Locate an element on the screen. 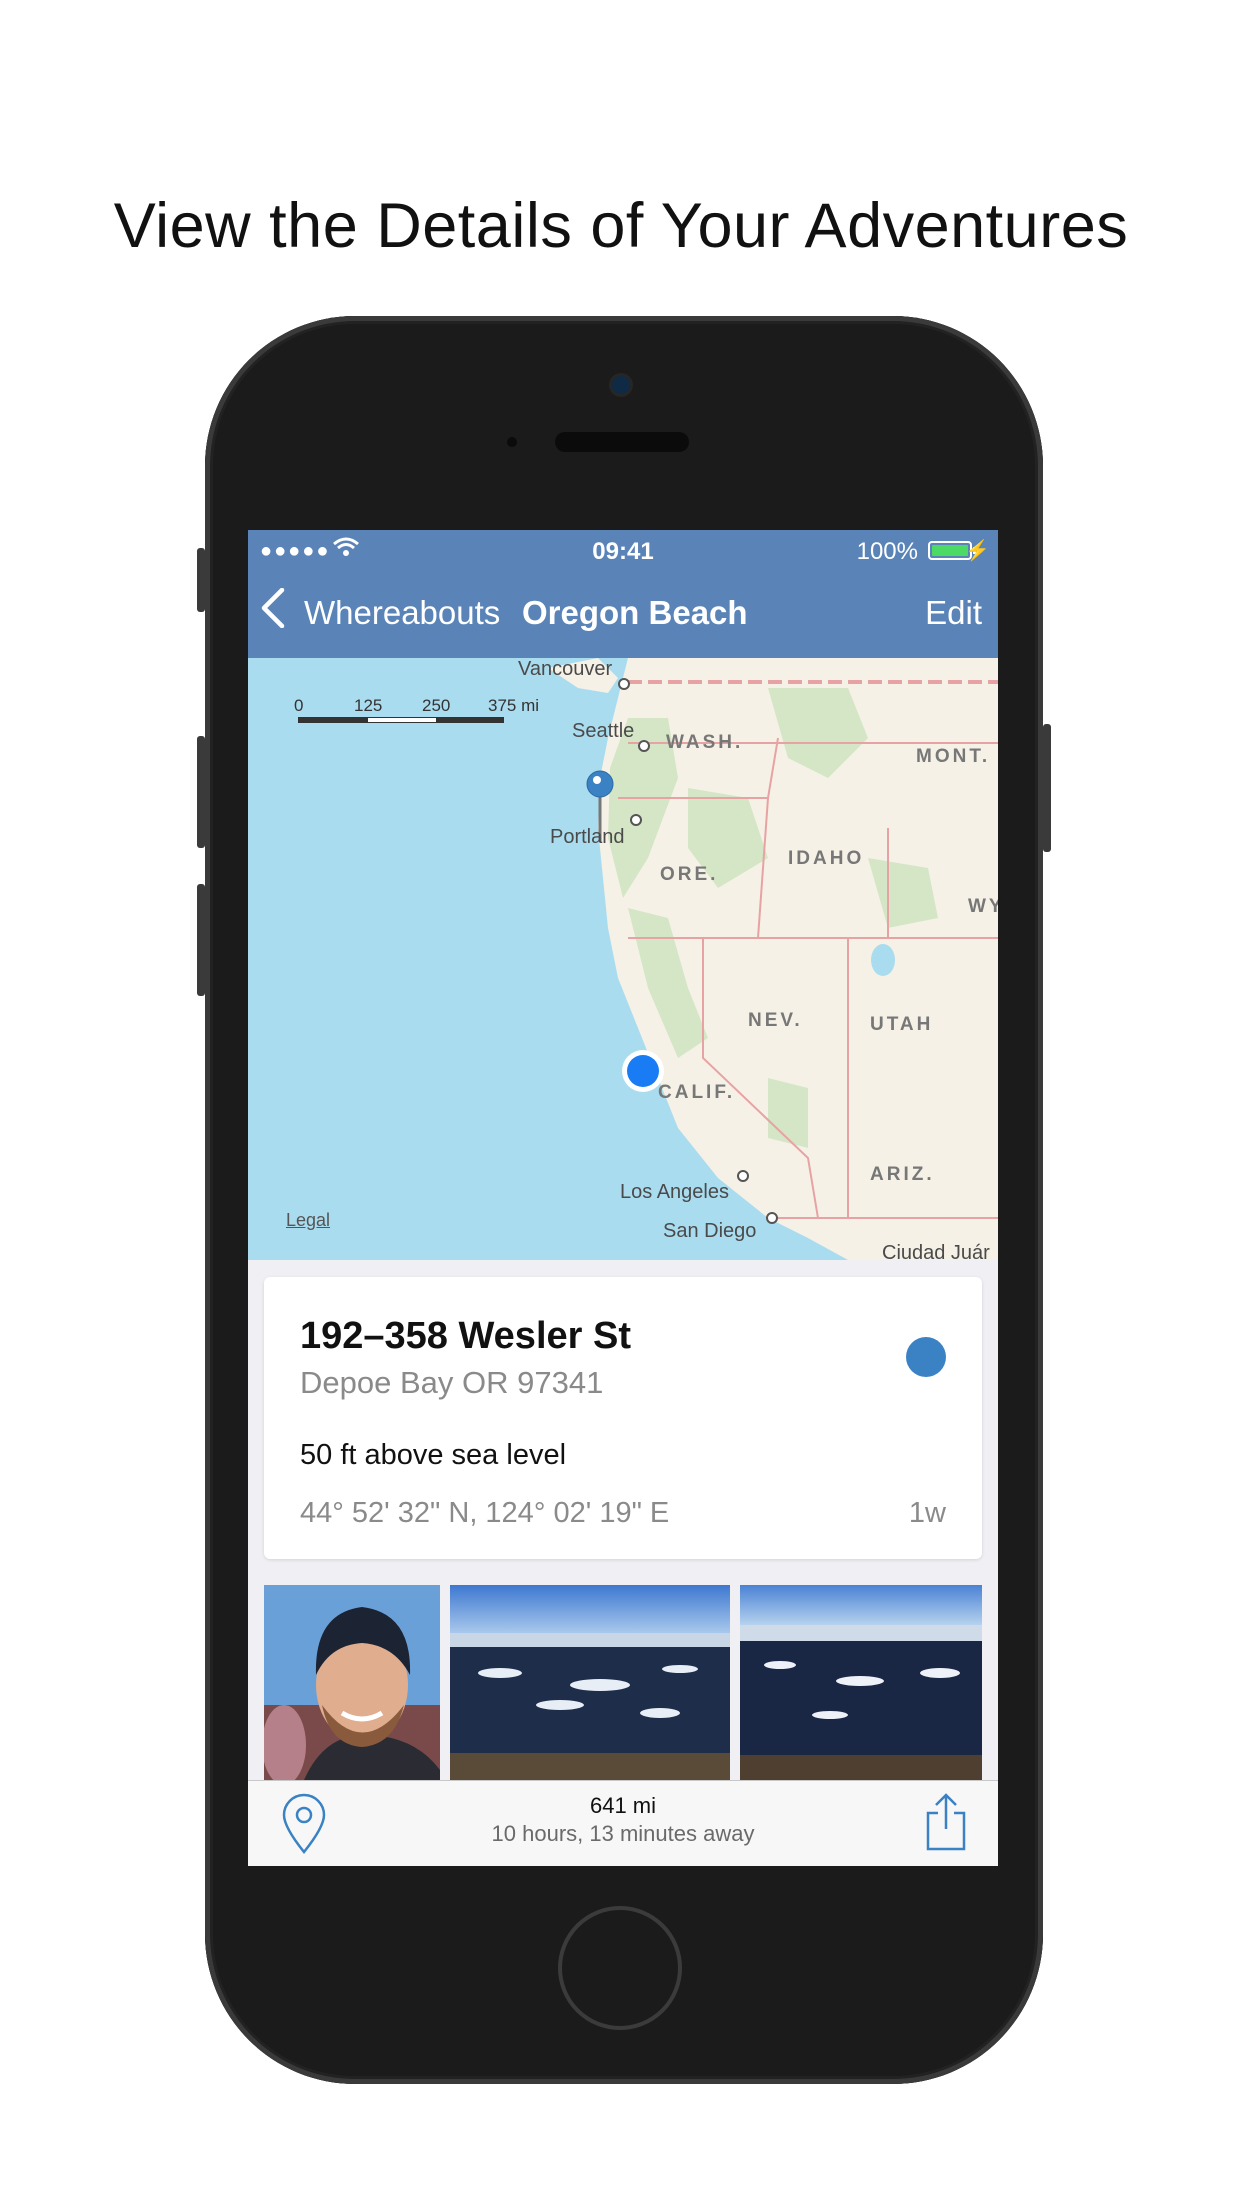 The width and height of the screenshot is (1242, 2208). coordinates-text: 44° 52' 32" N, 124° 02' 19" E is located at coordinates (485, 1513).